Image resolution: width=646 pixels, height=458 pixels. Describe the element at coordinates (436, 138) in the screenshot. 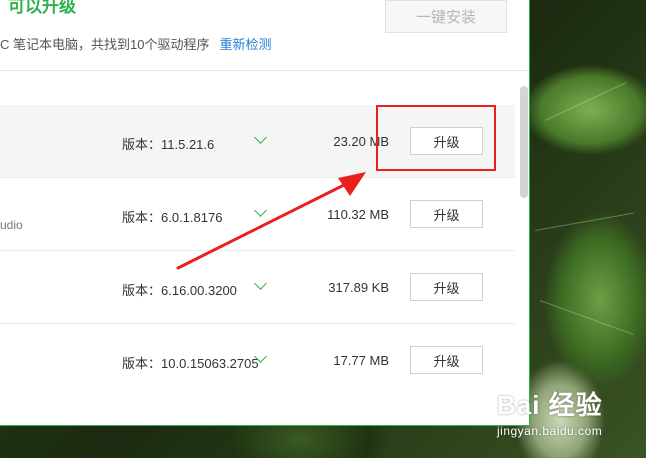

I see `annotation-highlight-box` at that location.